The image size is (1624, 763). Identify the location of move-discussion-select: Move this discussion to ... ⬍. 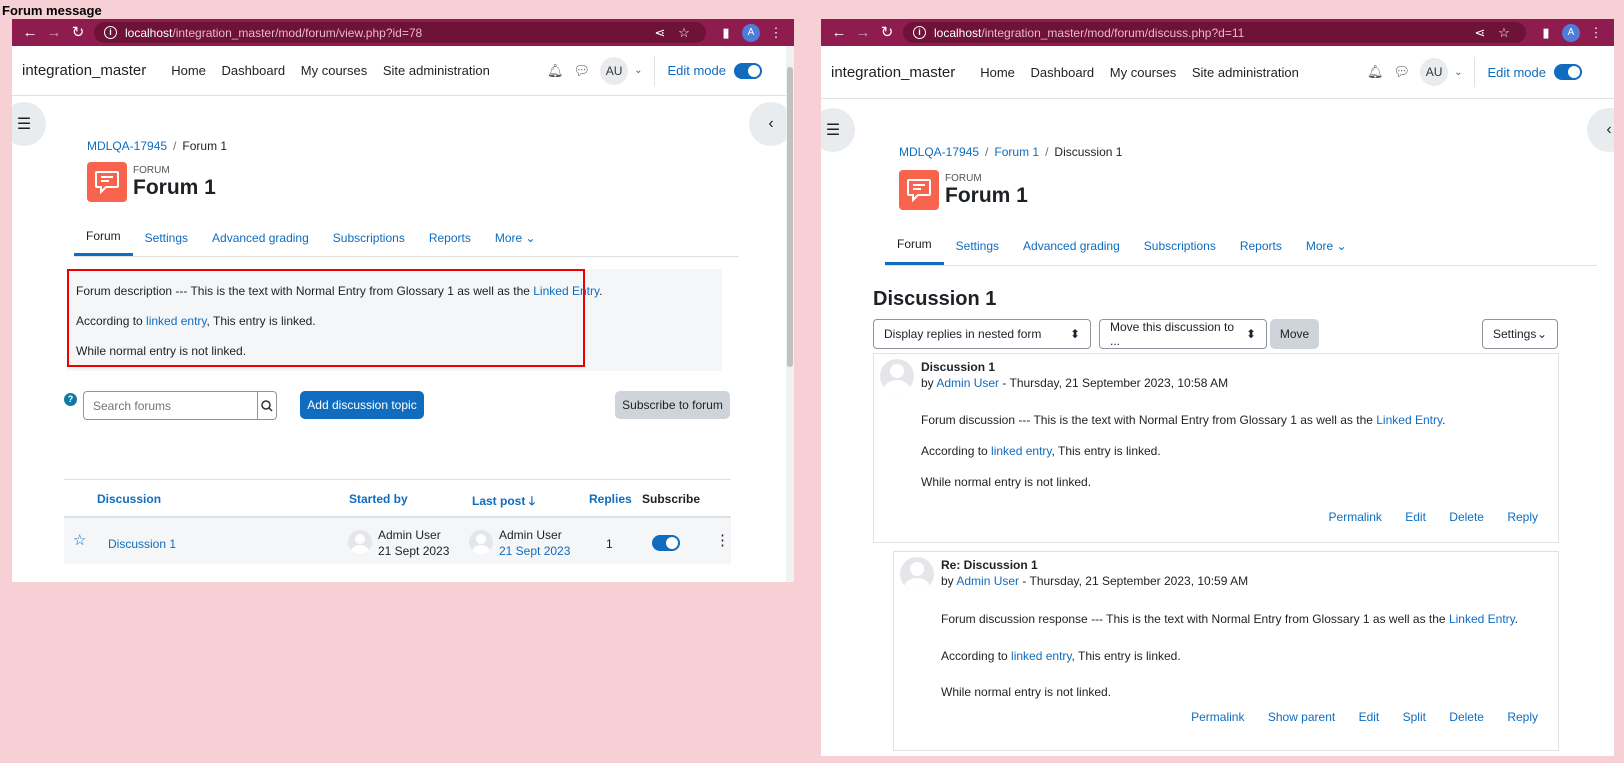
(1183, 334).